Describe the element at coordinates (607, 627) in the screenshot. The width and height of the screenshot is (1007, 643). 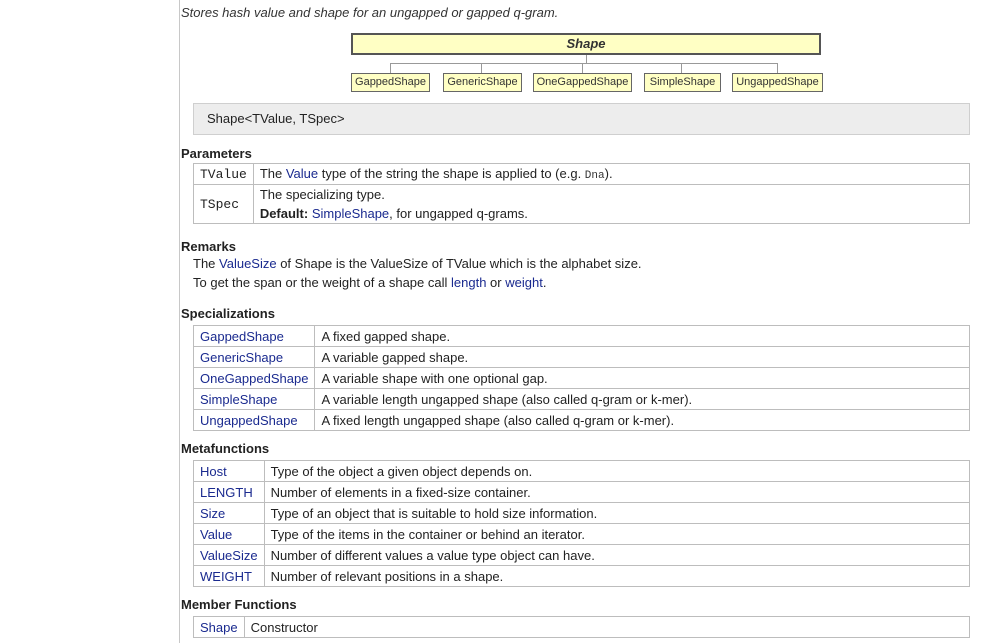
I see `row-desc: Constructor` at that location.